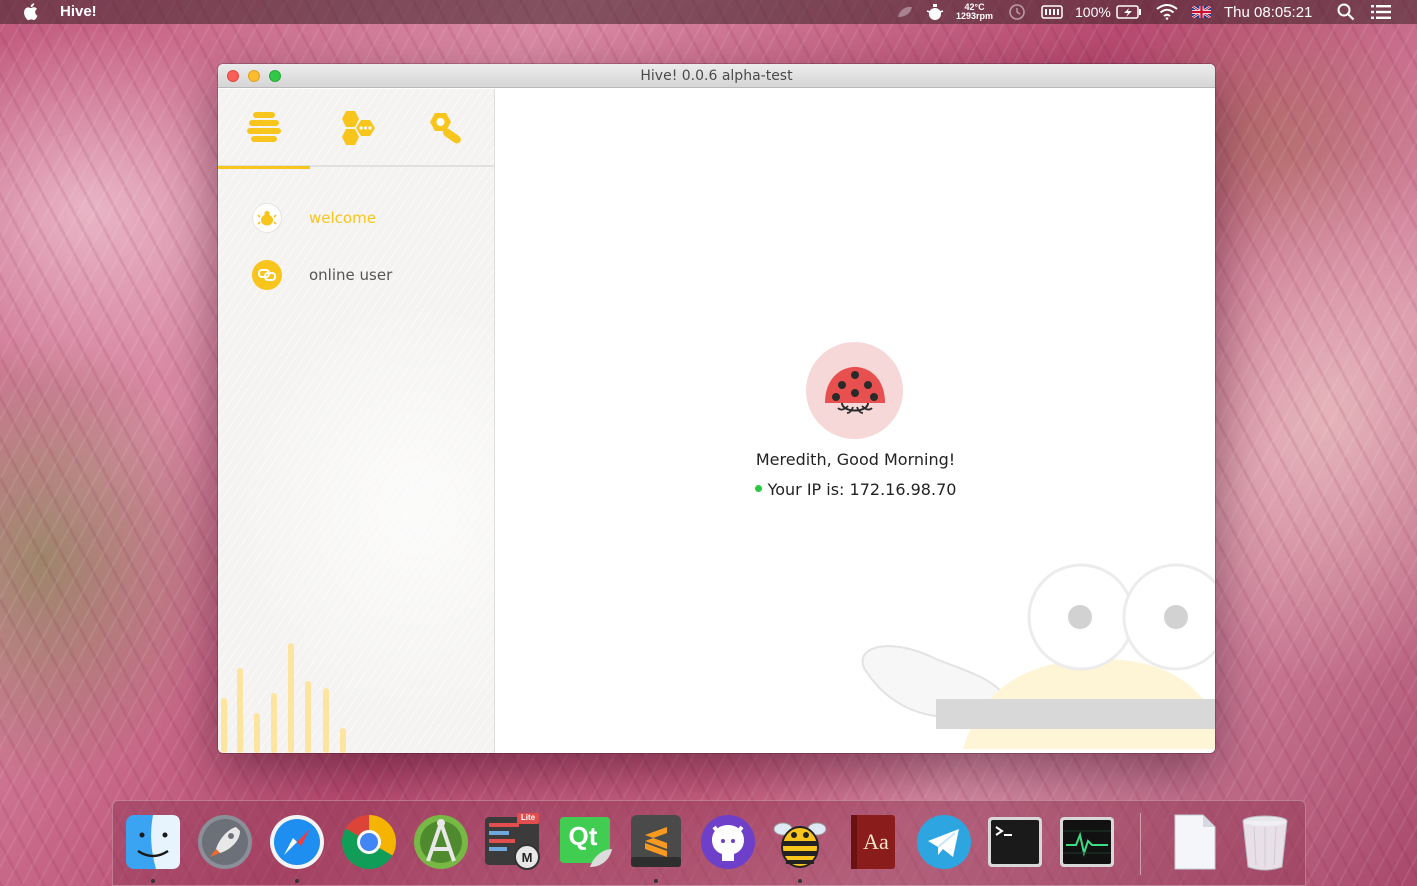 This screenshot has width=1417, height=886. Describe the element at coordinates (855, 459) in the screenshot. I see `greeting-text: Meredith, Good Morning!` at that location.